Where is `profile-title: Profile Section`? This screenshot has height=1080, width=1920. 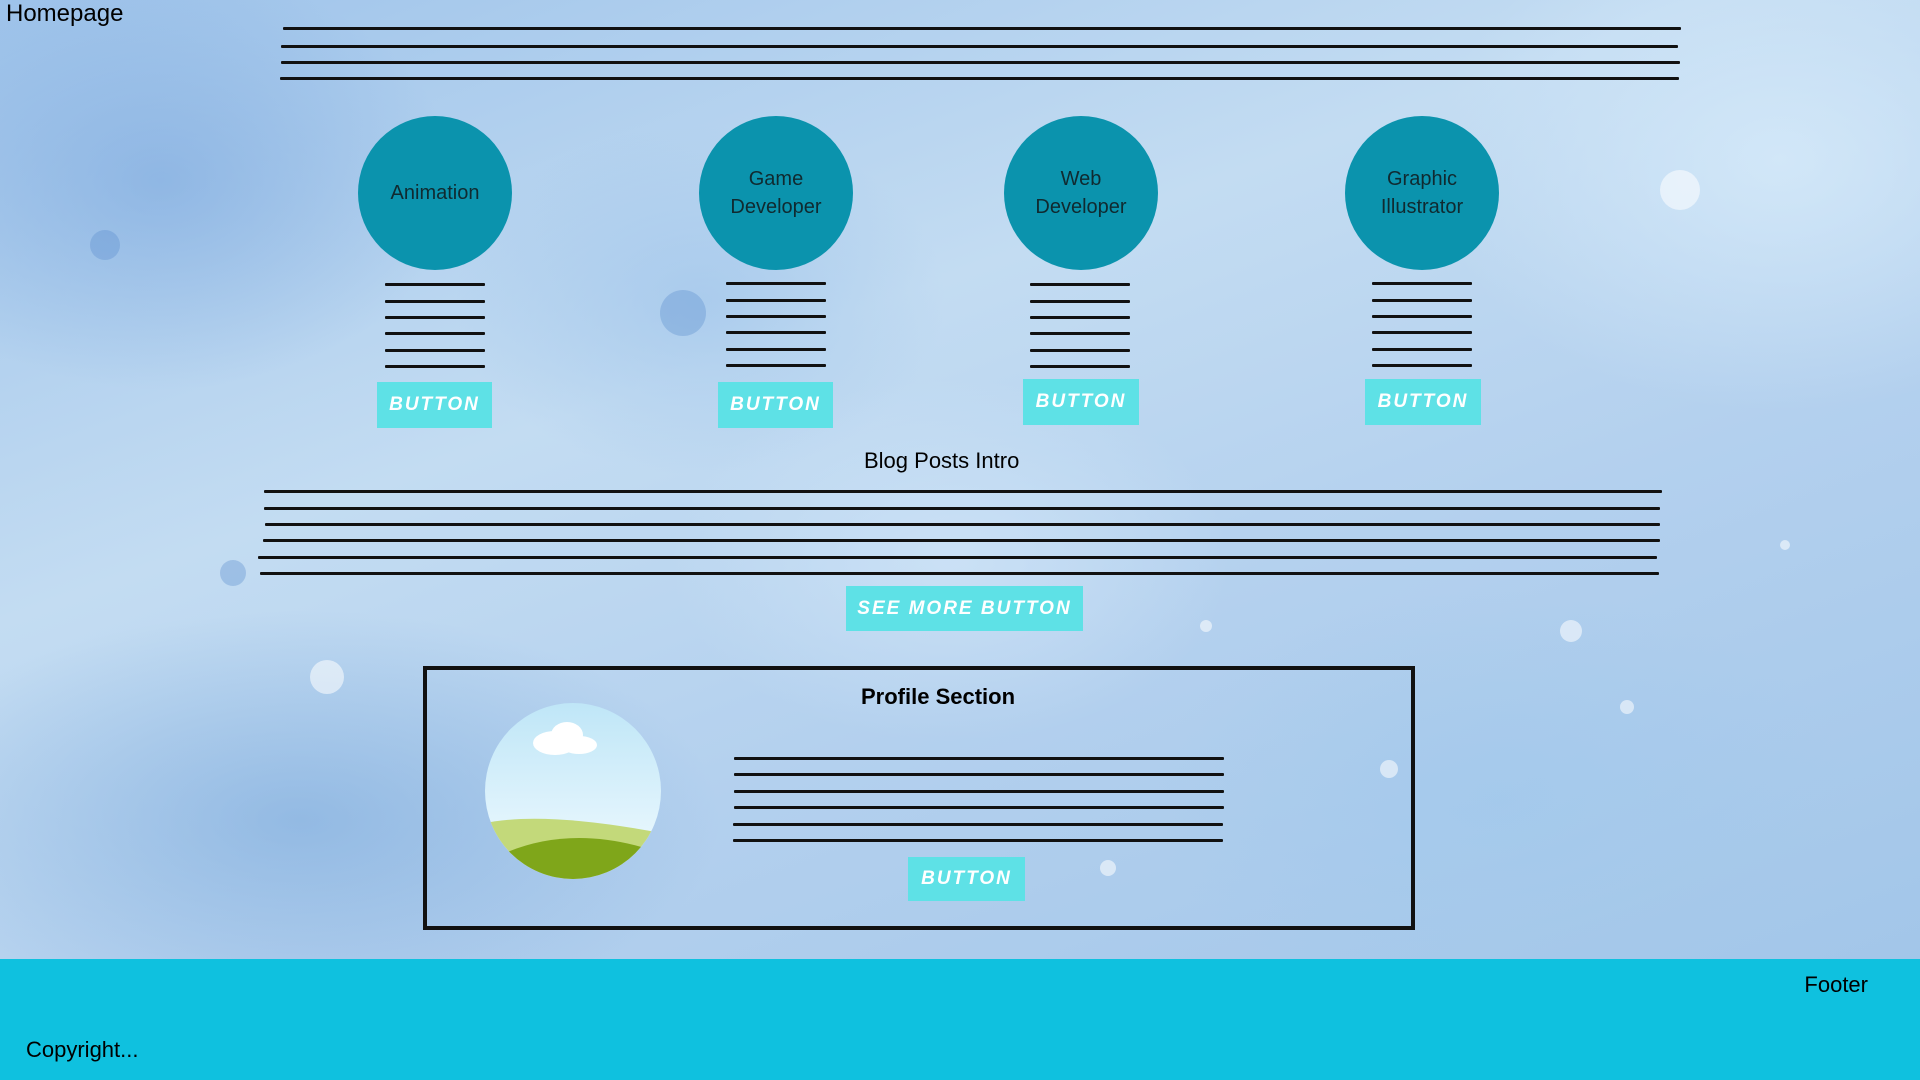
profile-title: Profile Section is located at coordinates (938, 696).